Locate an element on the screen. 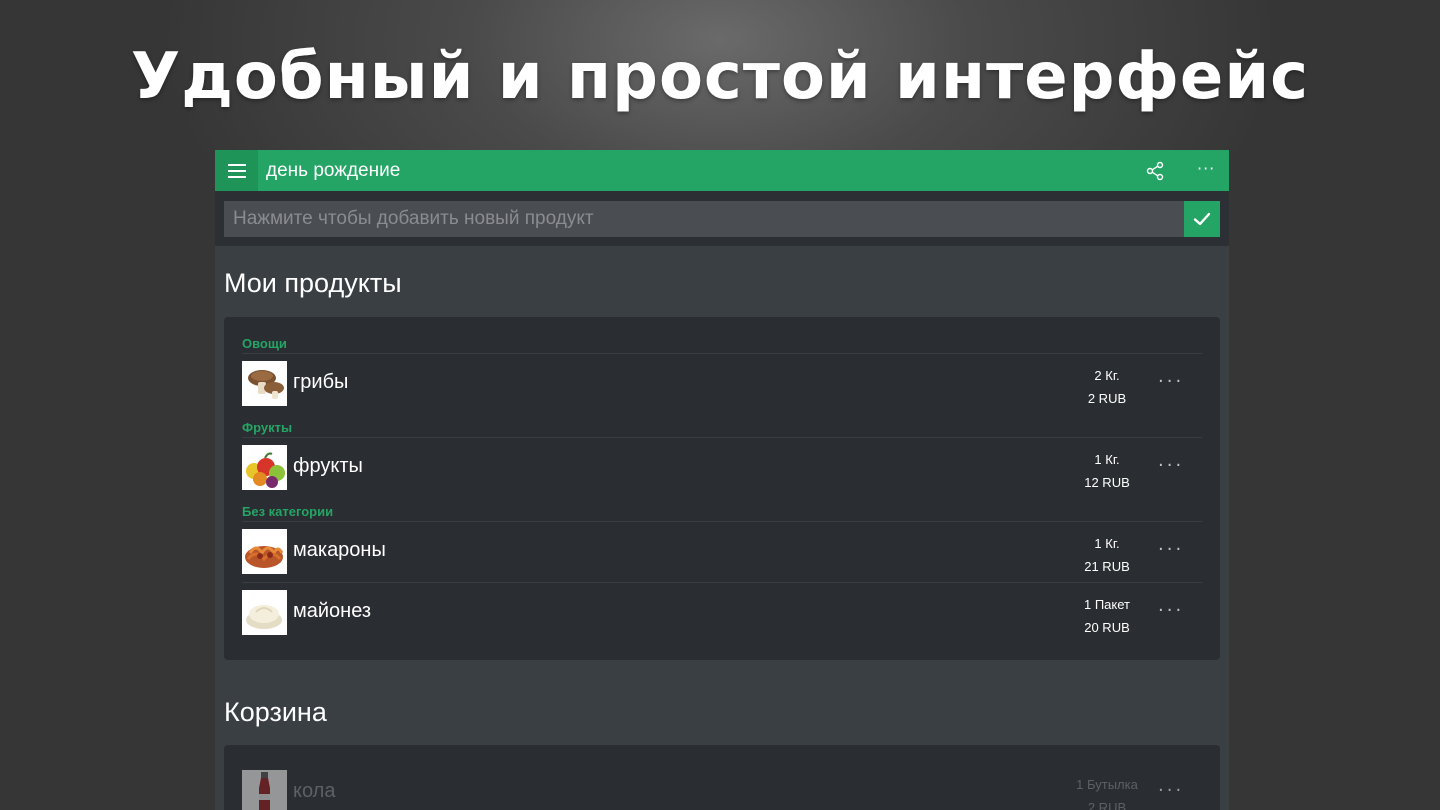 This screenshot has height=810, width=1440. share-icon is located at coordinates (1155, 171).